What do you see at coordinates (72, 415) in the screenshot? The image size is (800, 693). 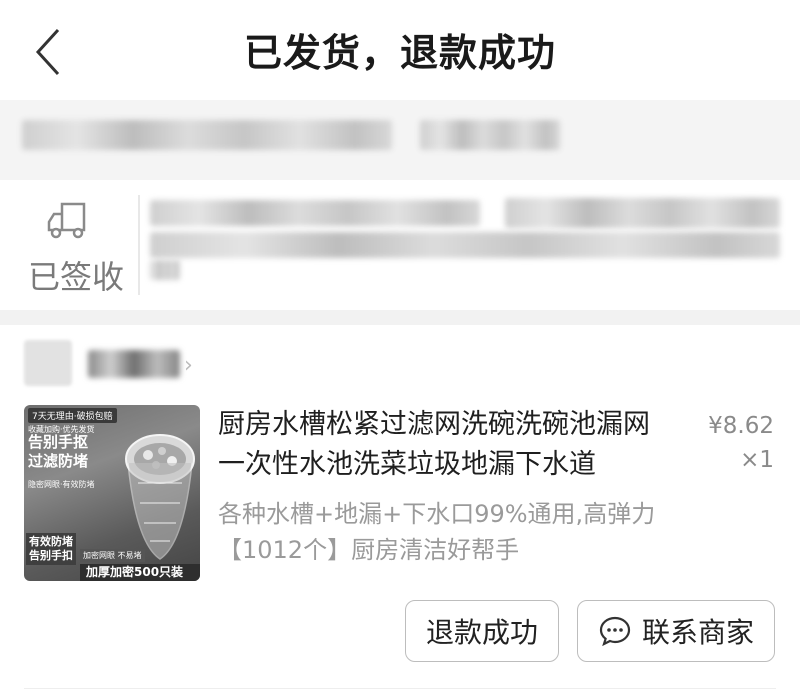 I see `image-badge: 7天无理由·破损包赔` at bounding box center [72, 415].